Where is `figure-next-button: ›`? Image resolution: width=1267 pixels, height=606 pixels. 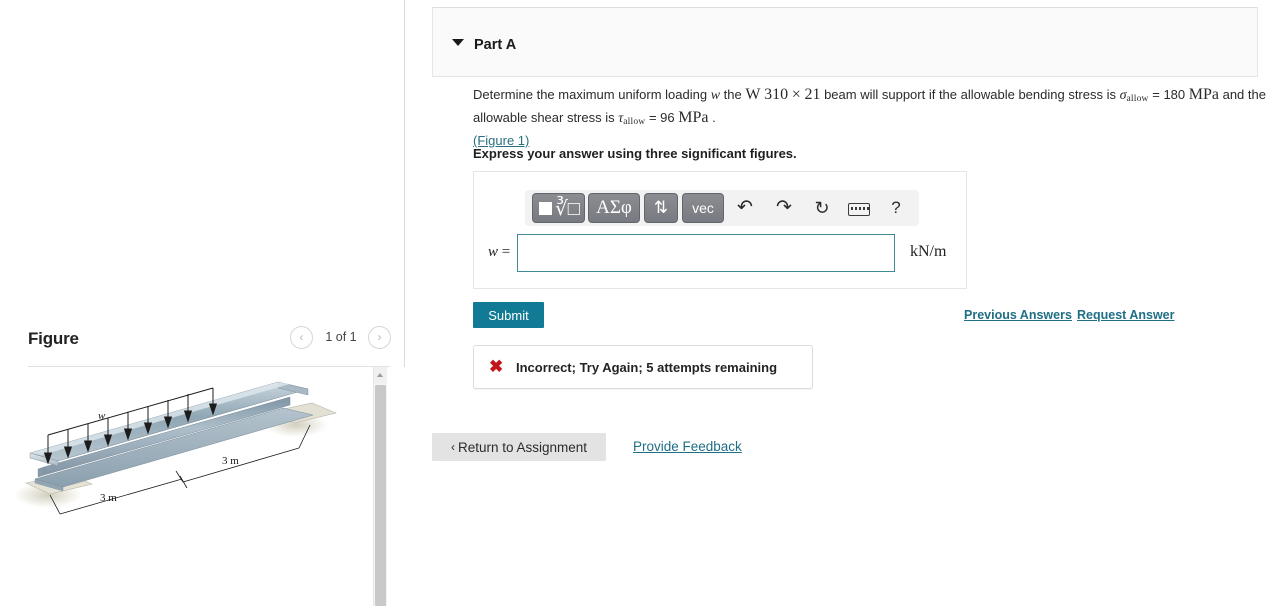 figure-next-button: › is located at coordinates (379, 337).